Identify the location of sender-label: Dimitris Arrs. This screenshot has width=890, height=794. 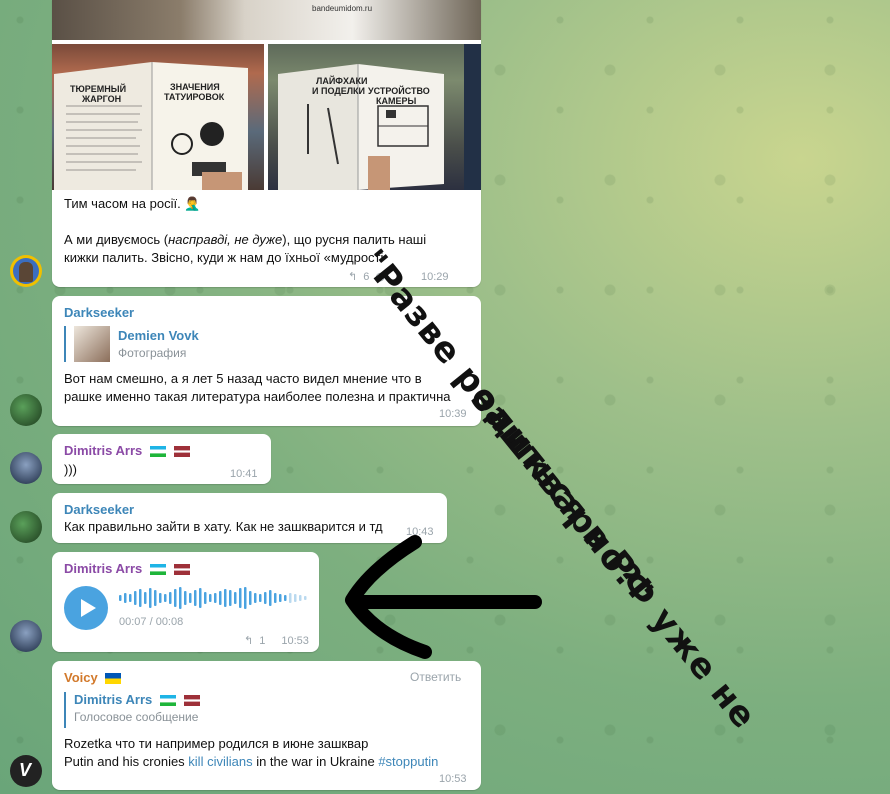
(103, 450).